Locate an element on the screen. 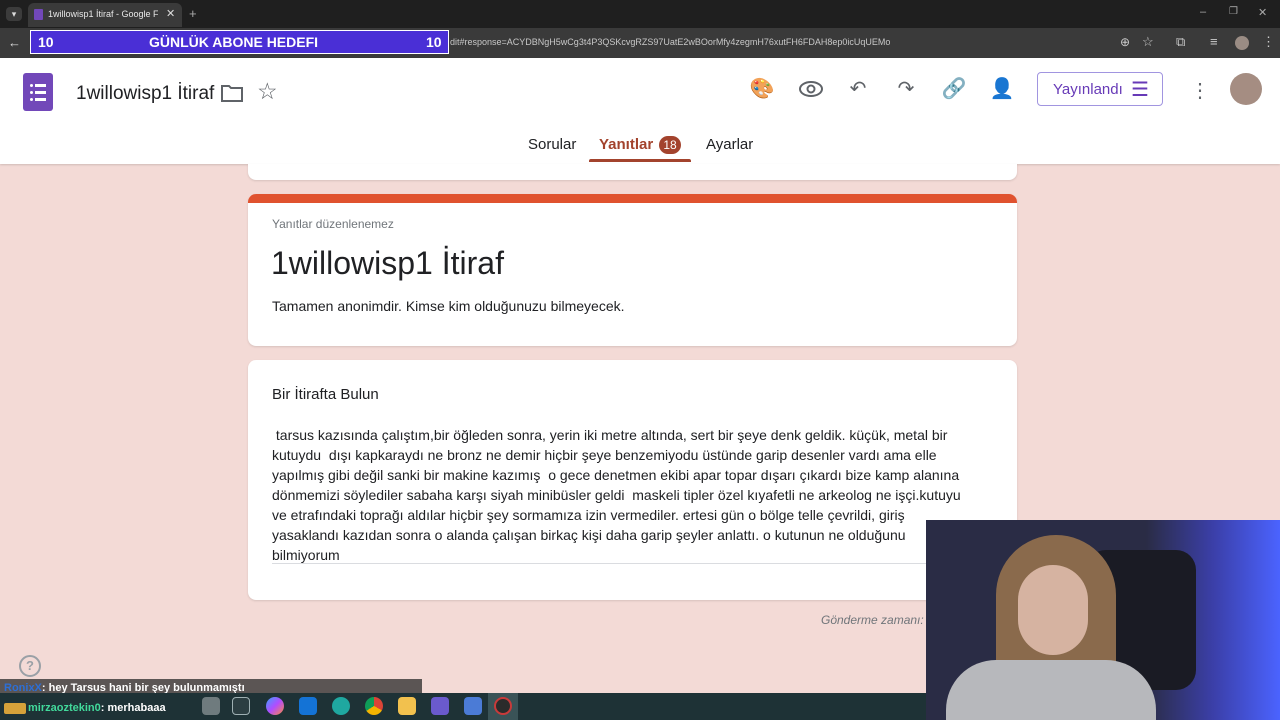  goal-right-count: 10 is located at coordinates (434, 42).